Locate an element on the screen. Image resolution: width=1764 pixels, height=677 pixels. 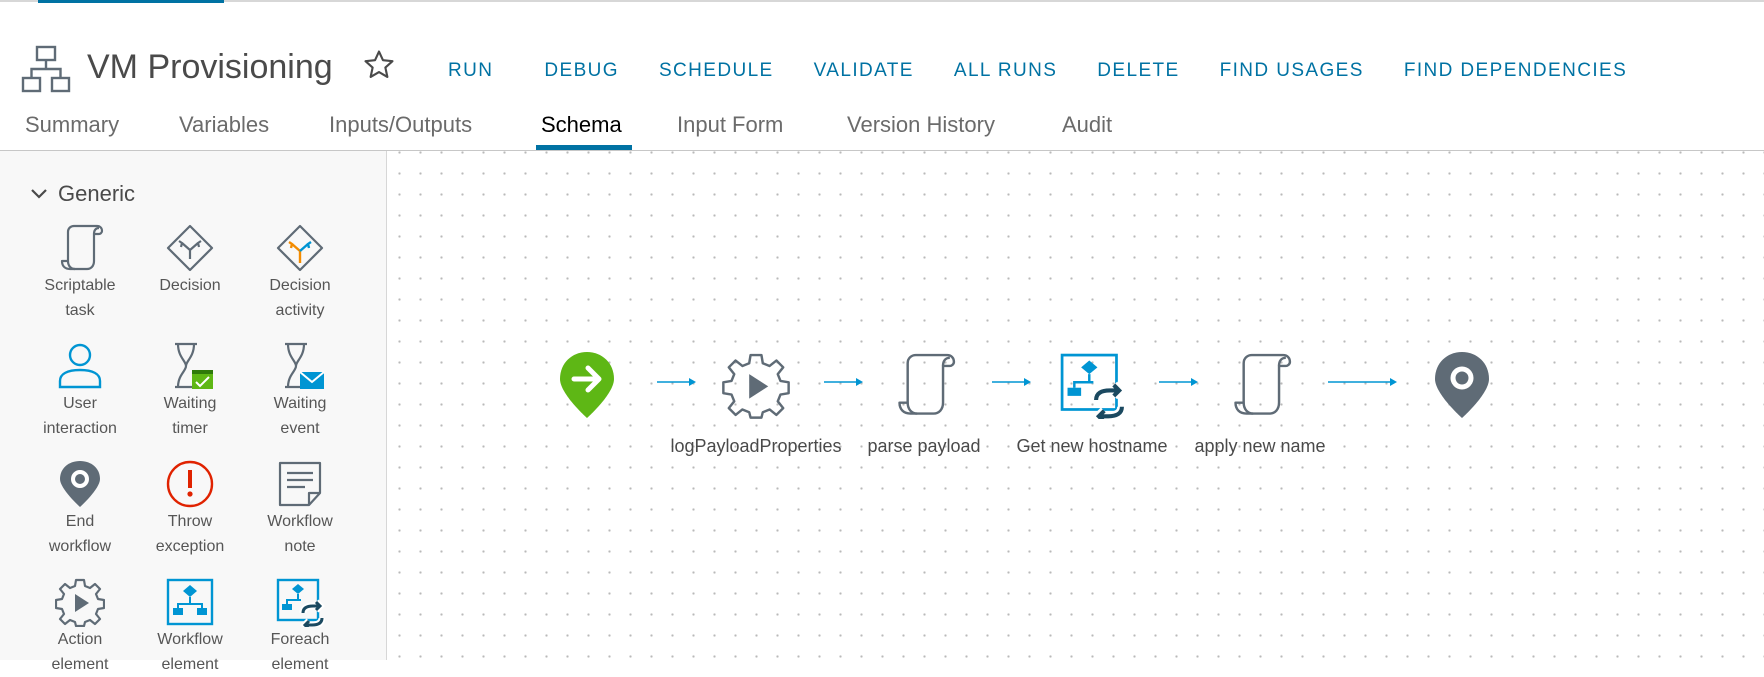
palette-item-label: task is located at coordinates (80, 310).